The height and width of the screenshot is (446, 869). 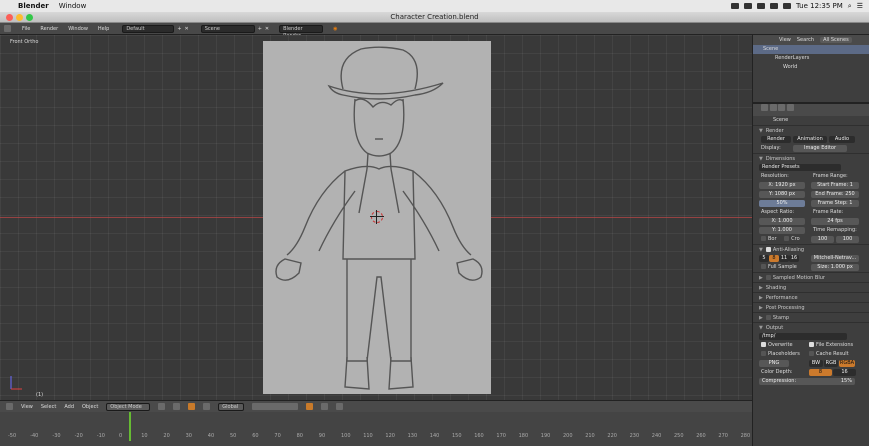 What do you see at coordinates (782, 221) in the screenshot?
I see `aspect-x-field: X: 1.000` at bounding box center [782, 221].